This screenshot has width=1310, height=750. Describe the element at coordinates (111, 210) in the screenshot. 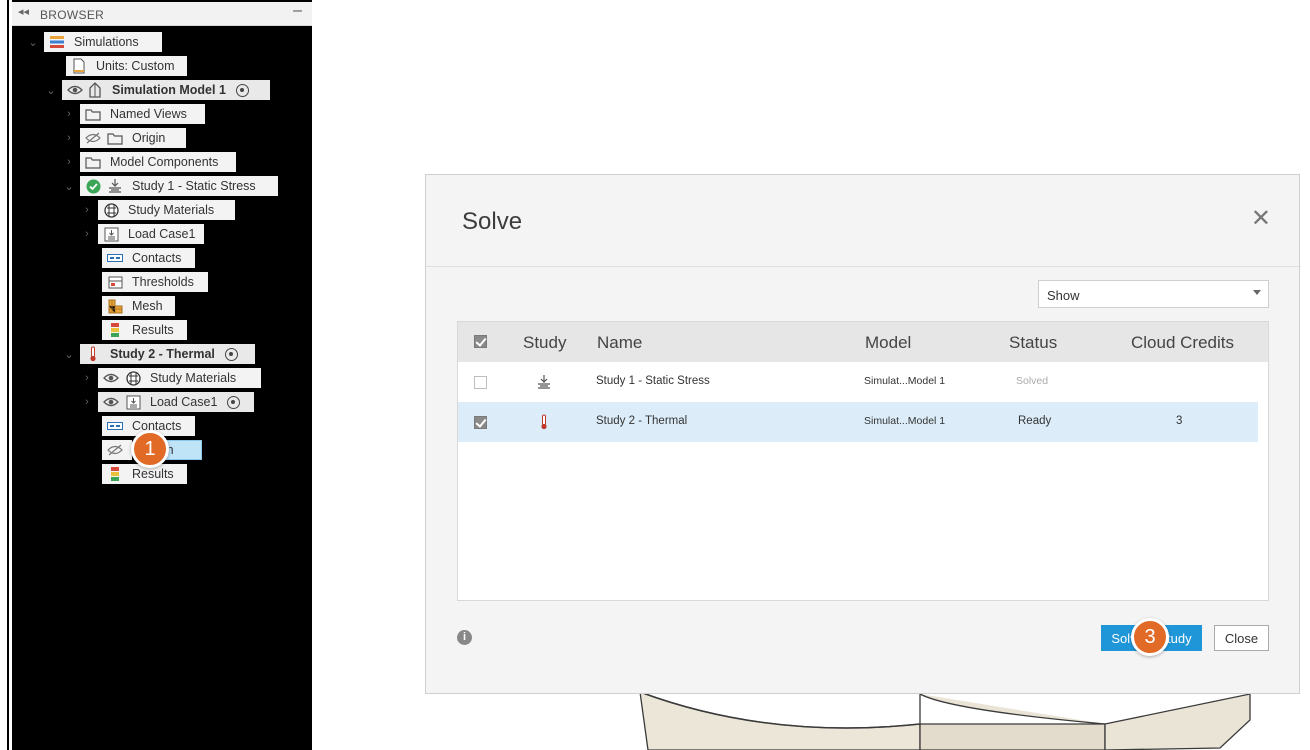

I see `materials-icon` at that location.